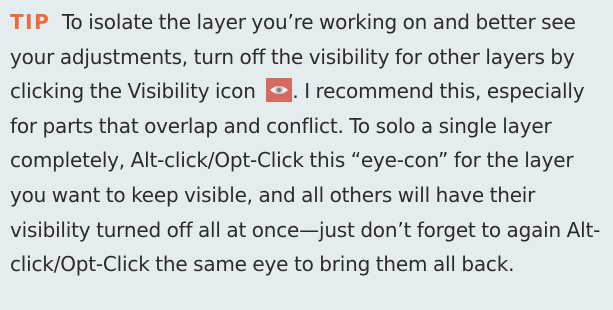 This screenshot has height=310, width=613. I want to click on tip-label: TIP, so click(30, 22).